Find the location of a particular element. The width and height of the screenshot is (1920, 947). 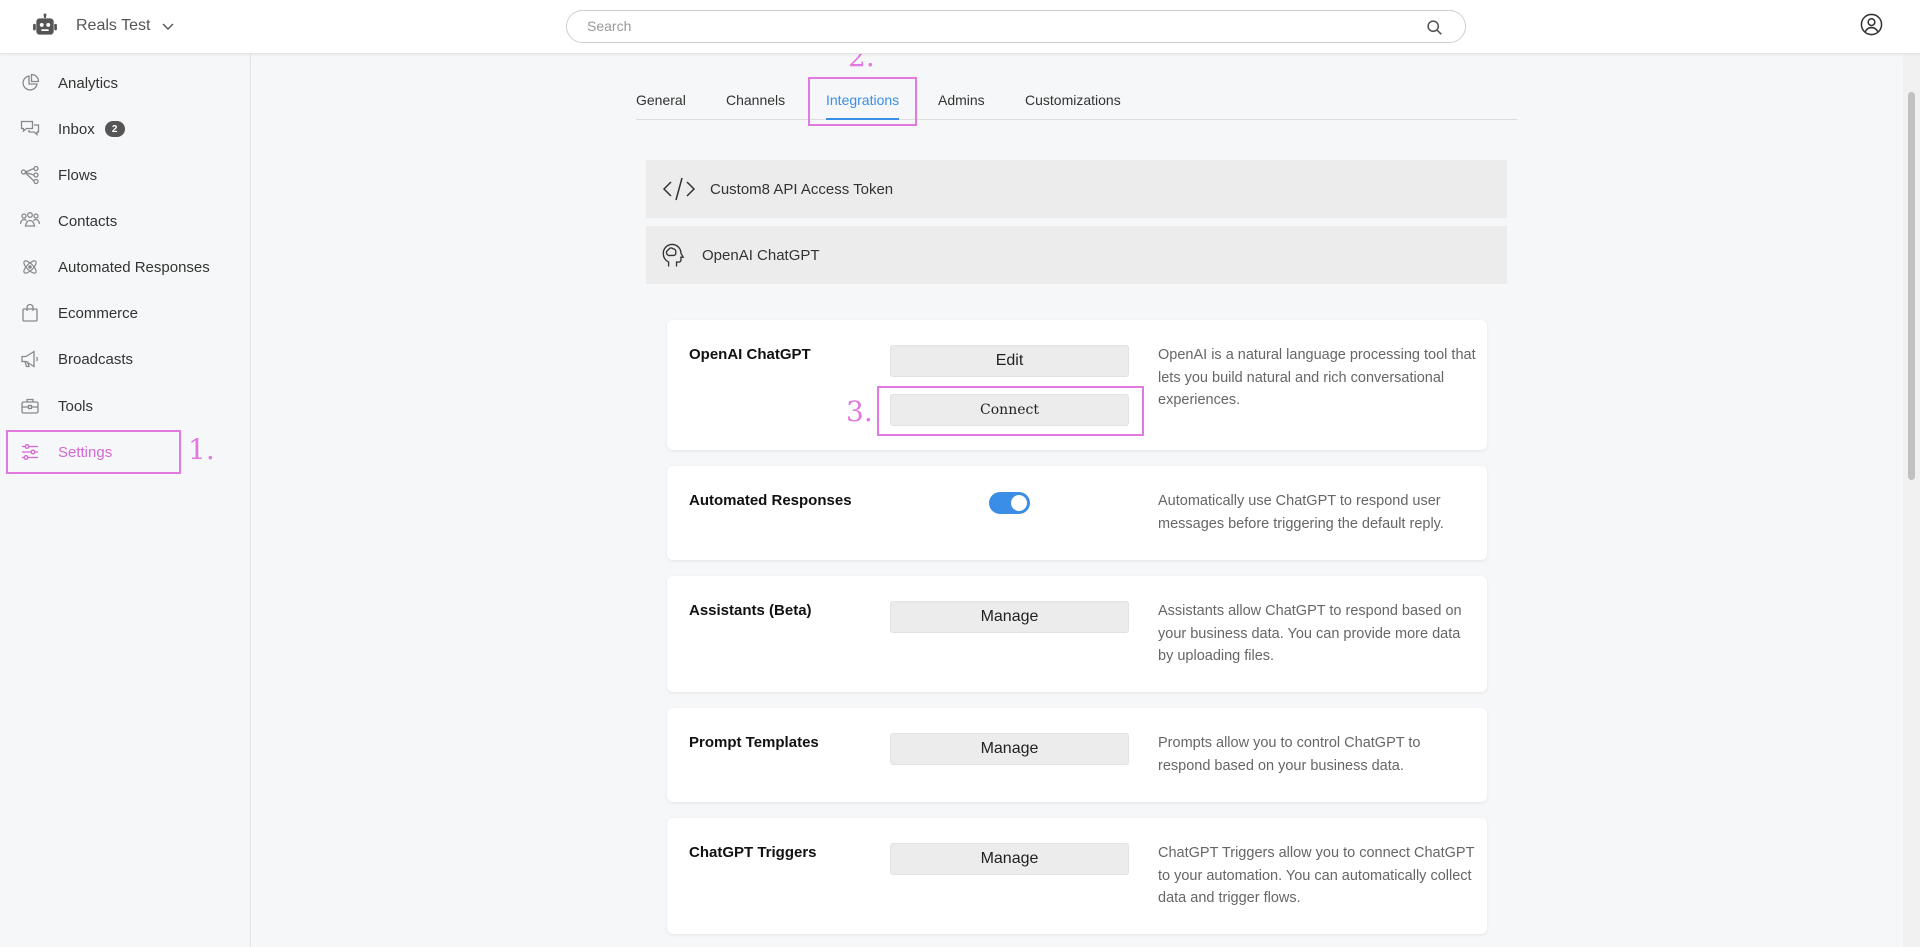

annotation-step-3: 3. is located at coordinates (859, 411).